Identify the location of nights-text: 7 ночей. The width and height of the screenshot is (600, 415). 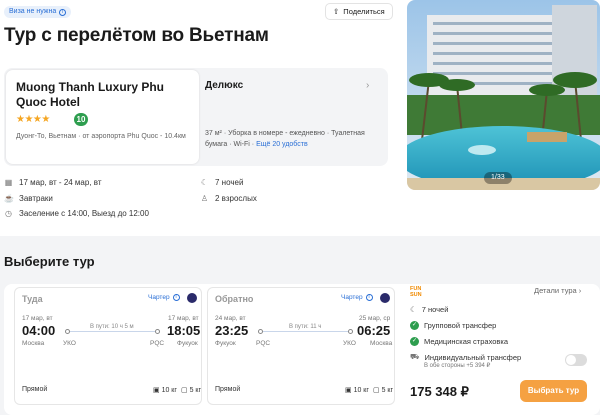
(229, 182).